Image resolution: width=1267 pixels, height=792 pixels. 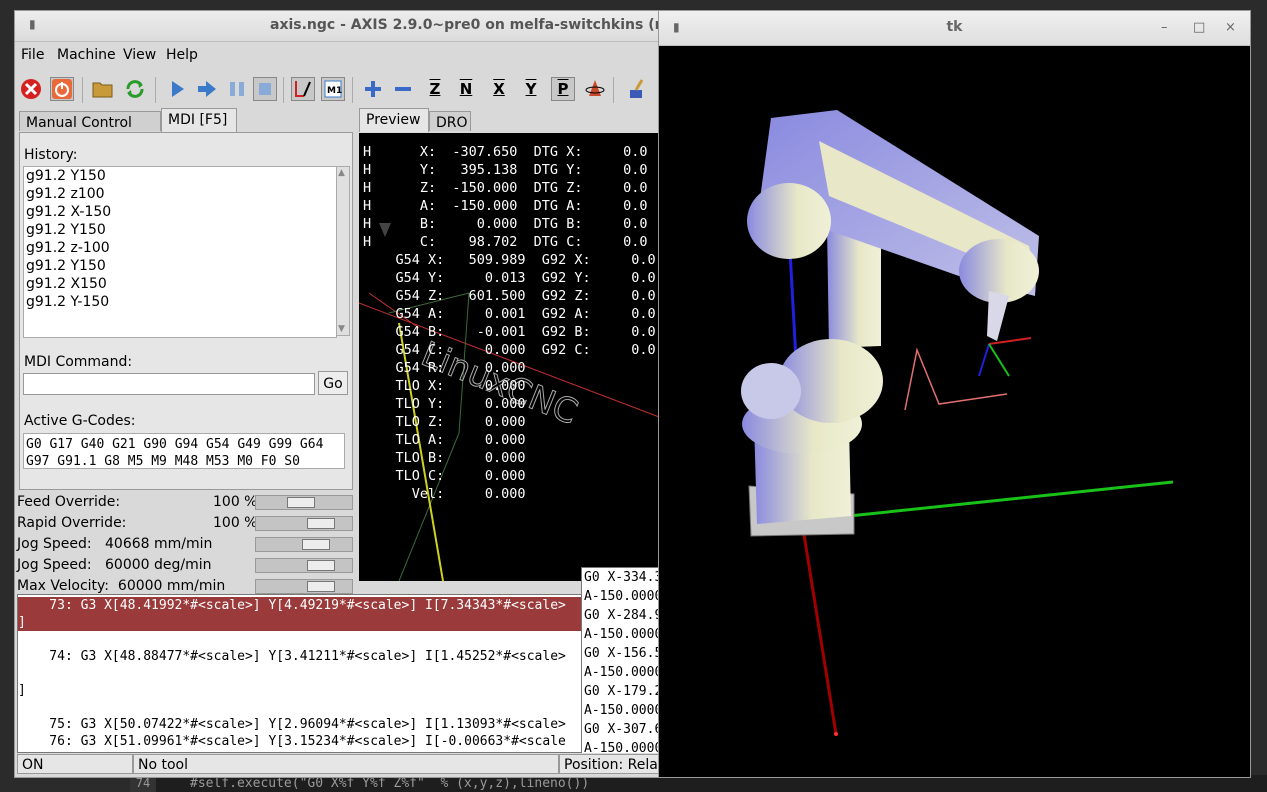 I want to click on mdi-command-input, so click(x=169, y=384).